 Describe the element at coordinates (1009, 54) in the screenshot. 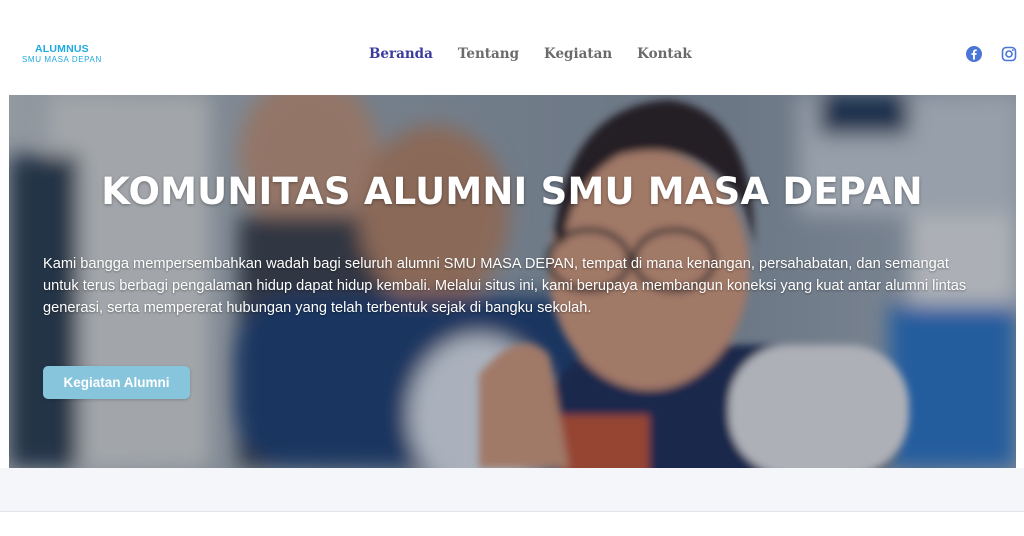

I see `instagram-icon` at that location.